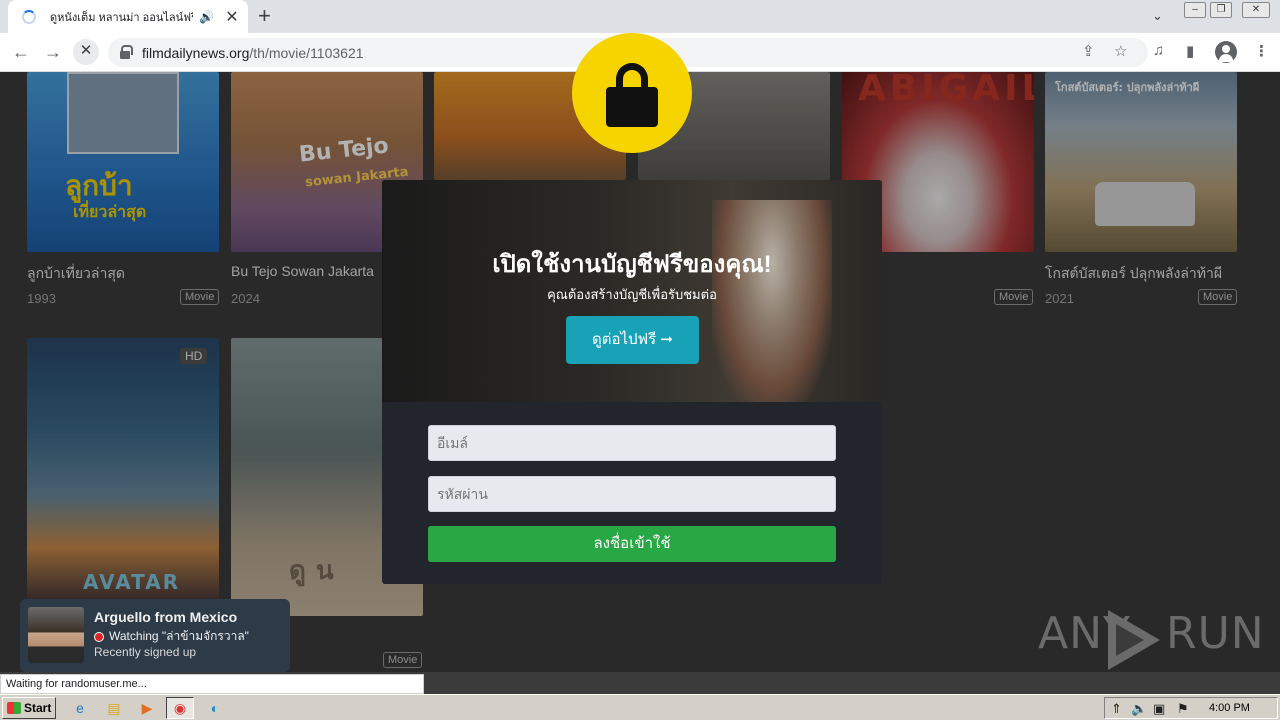 This screenshot has width=1280, height=720. What do you see at coordinates (1190, 51) in the screenshot?
I see `side-panel-icon: ▮` at bounding box center [1190, 51].